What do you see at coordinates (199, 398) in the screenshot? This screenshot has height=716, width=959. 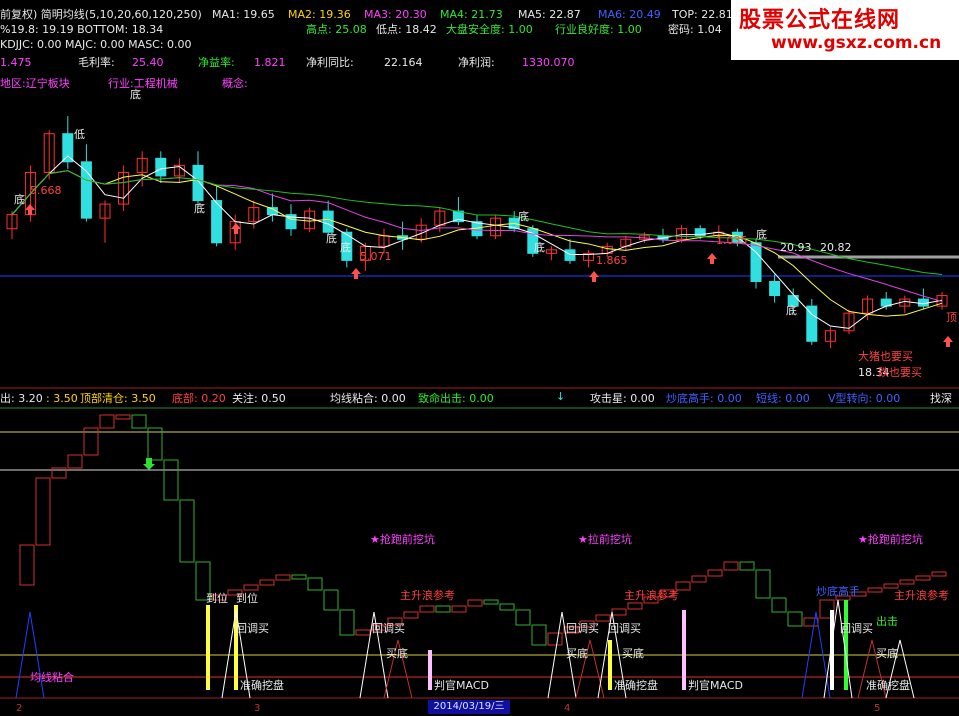 I see `ind-bottom: 底部: 0.20` at bounding box center [199, 398].